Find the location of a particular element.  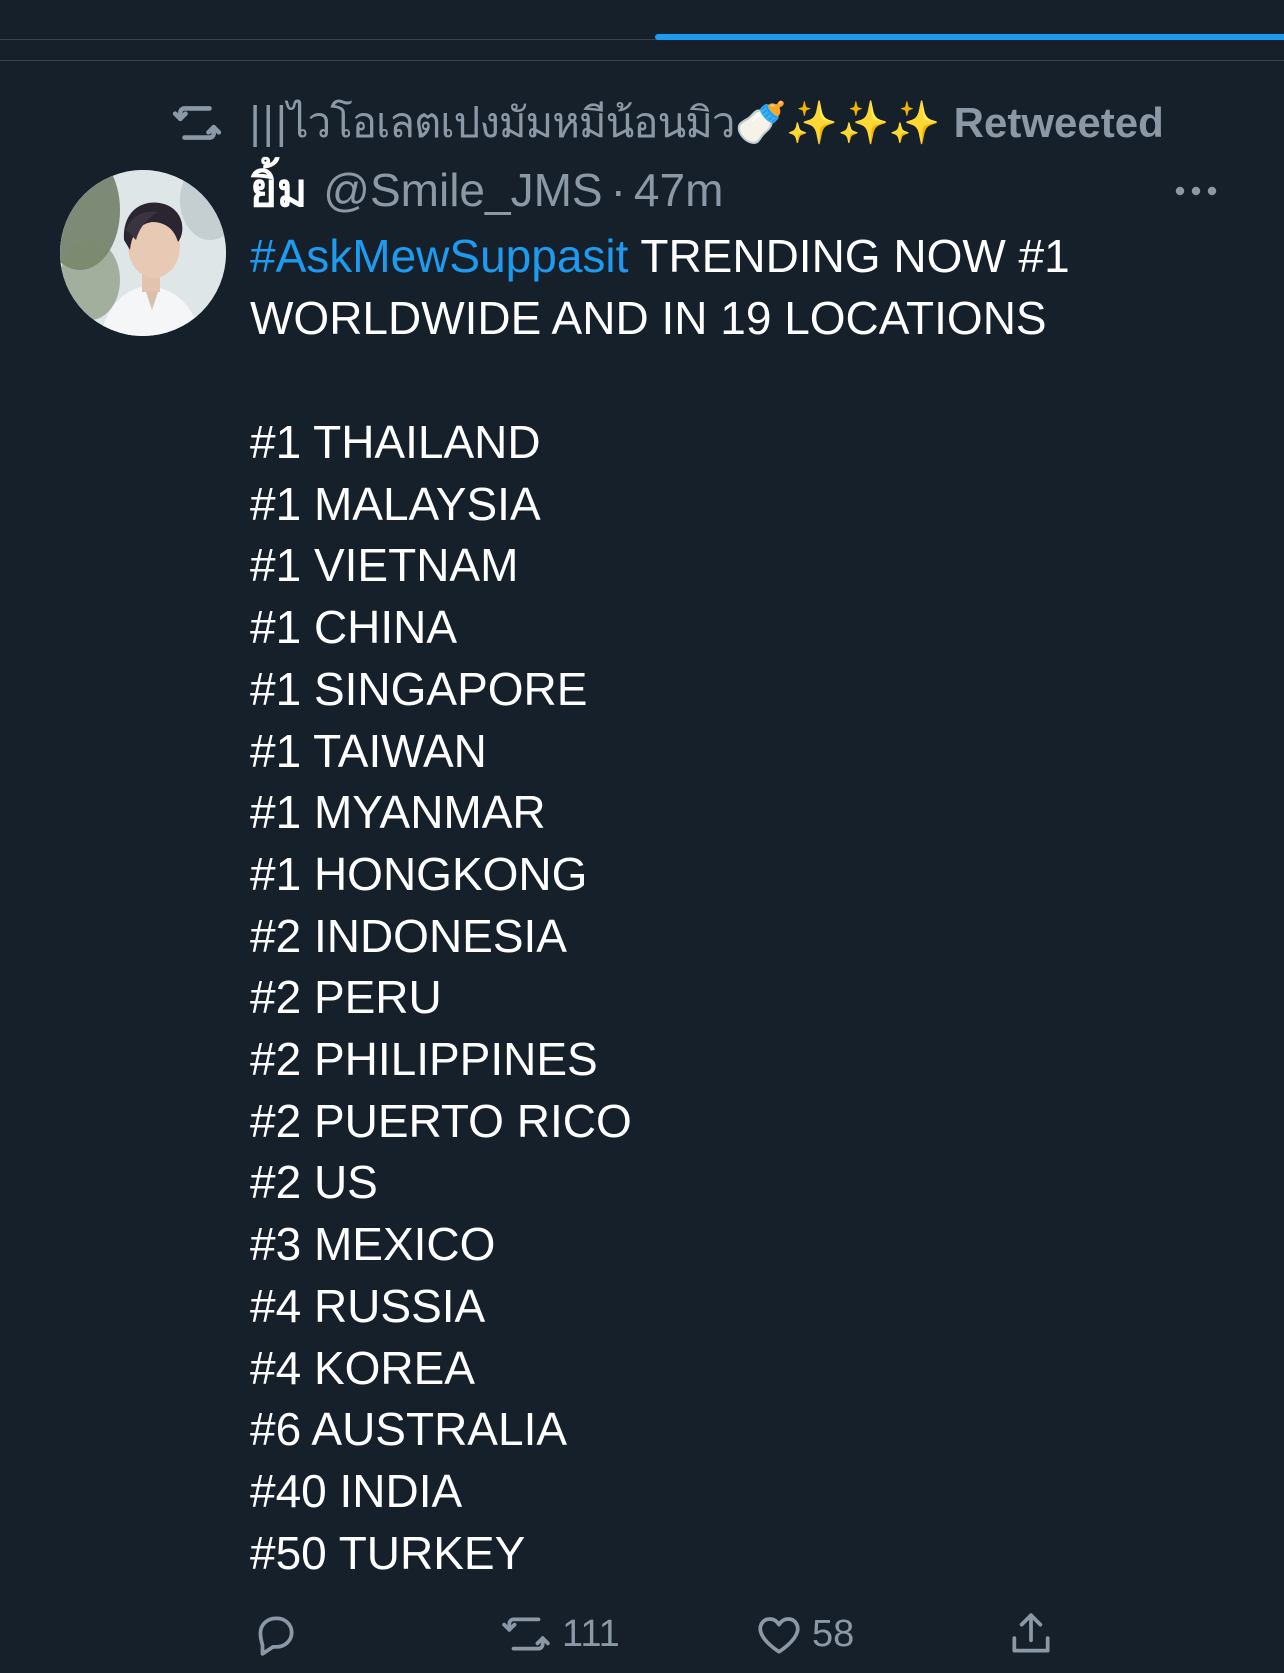

heart-icon is located at coordinates (779, 1634).